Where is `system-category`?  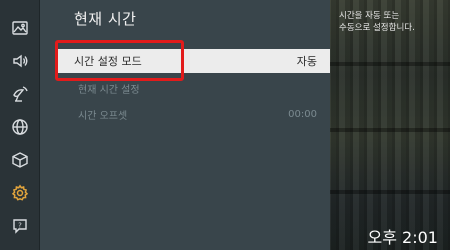
system-category is located at coordinates (20, 160).